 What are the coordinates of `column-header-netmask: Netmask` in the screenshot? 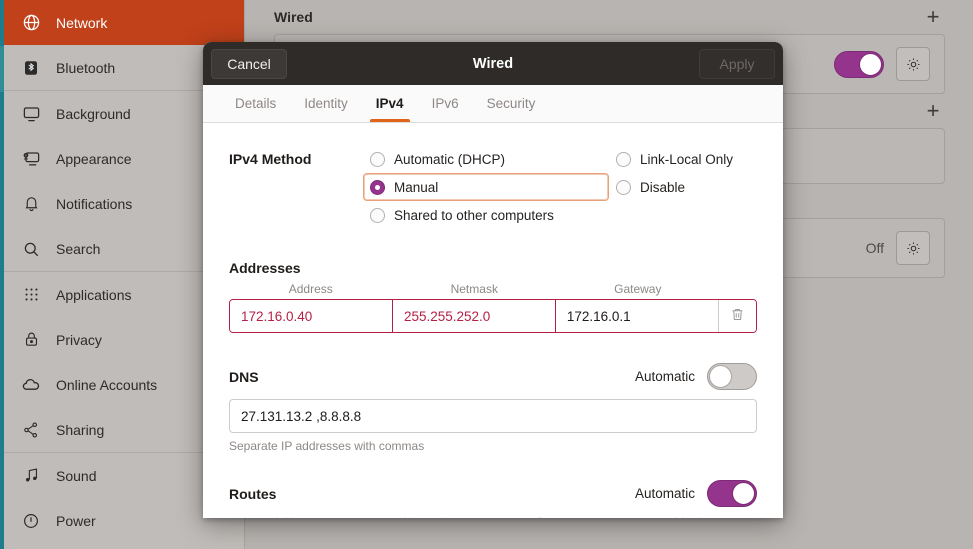 It's located at (474, 289).